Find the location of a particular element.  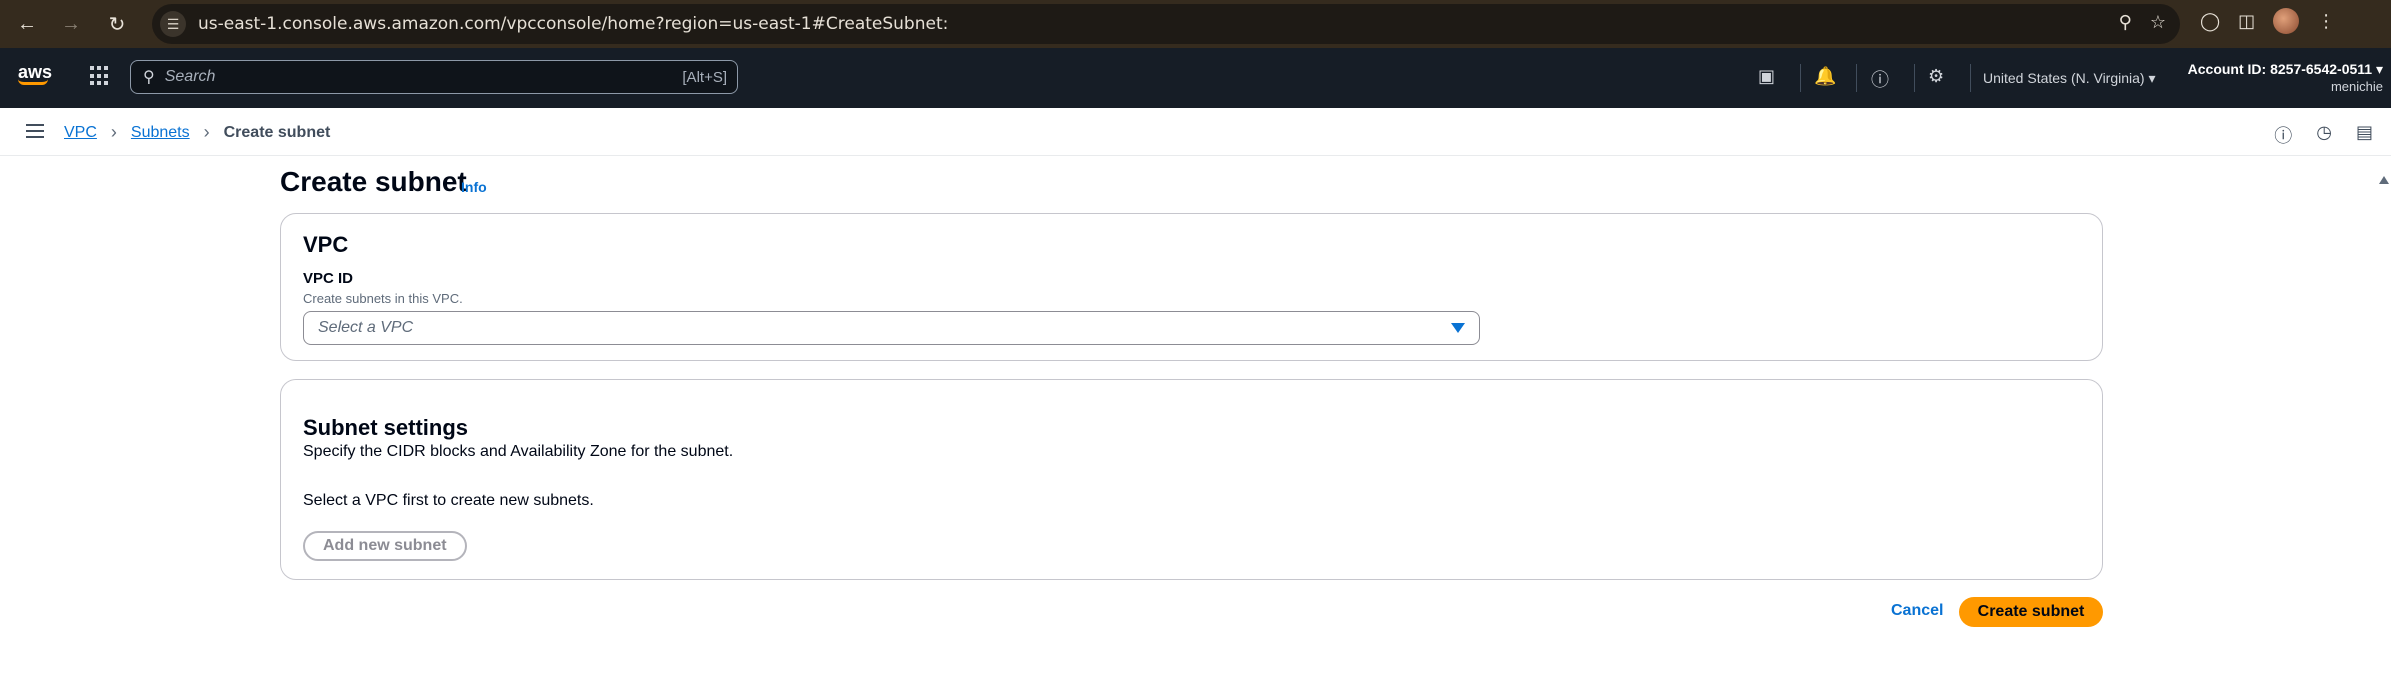

vpc-panel-heading: VPC is located at coordinates (326, 244).